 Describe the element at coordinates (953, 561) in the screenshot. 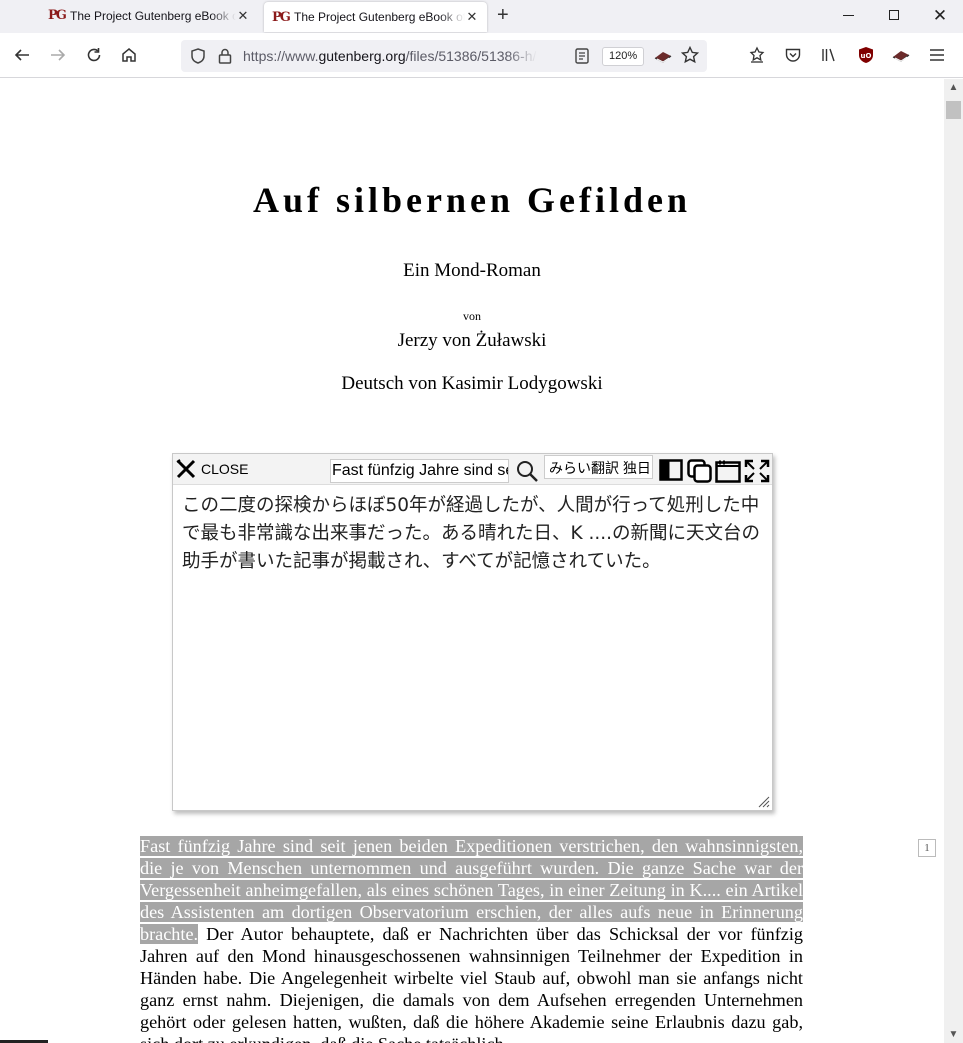

I see `vertical-scrollbar: ▲ ▼` at that location.